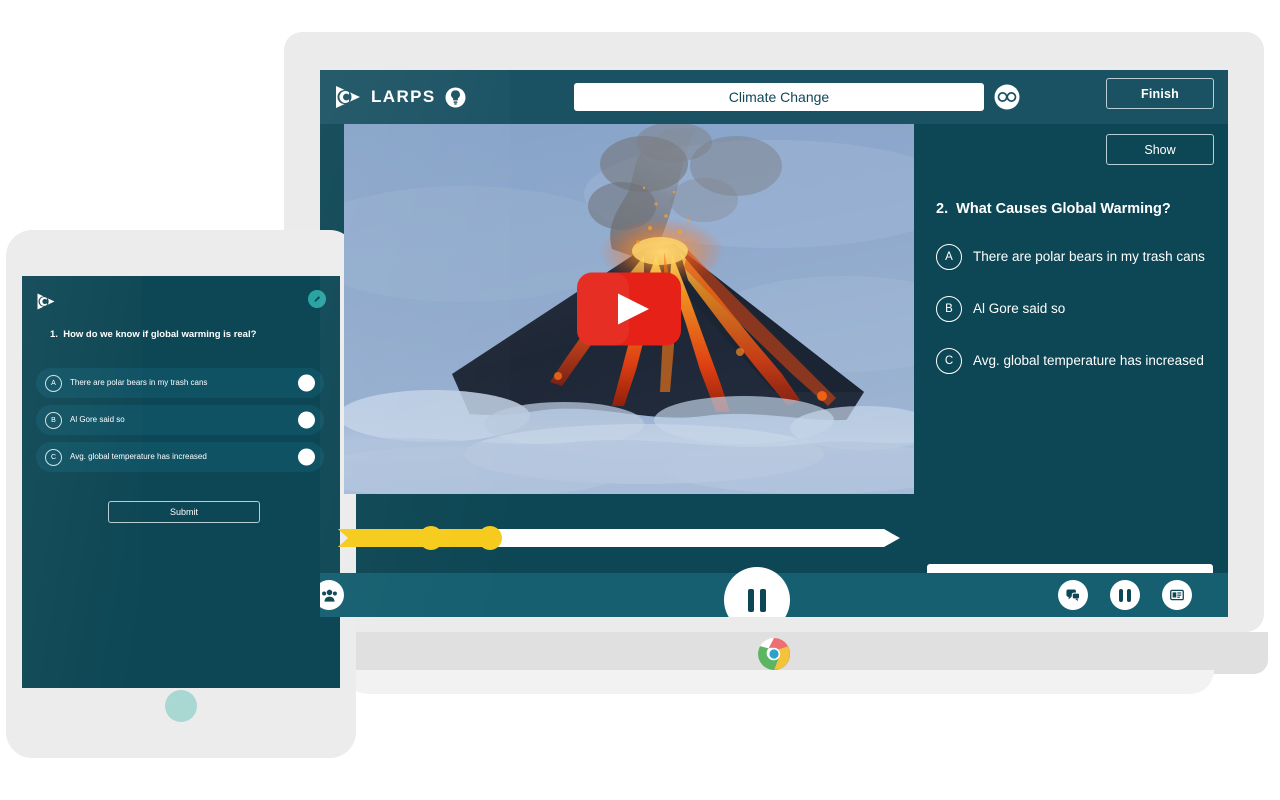 Image resolution: width=1280 pixels, height=800 pixels. I want to click on lesson-title-value: Climate Change, so click(779, 97).